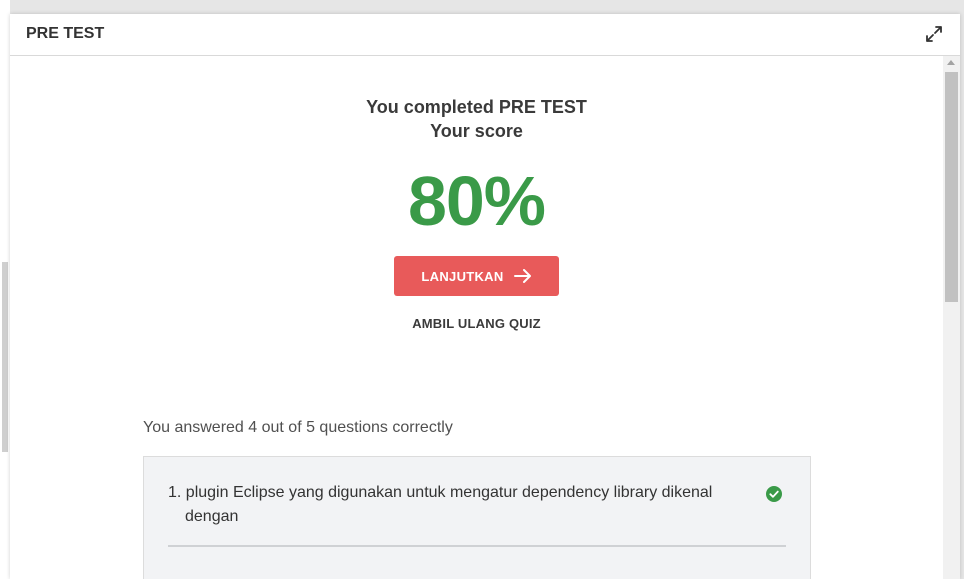 Image resolution: width=964 pixels, height=579 pixels. Describe the element at coordinates (462, 276) in the screenshot. I see `continue-button-label: LANJUTKAN` at that location.